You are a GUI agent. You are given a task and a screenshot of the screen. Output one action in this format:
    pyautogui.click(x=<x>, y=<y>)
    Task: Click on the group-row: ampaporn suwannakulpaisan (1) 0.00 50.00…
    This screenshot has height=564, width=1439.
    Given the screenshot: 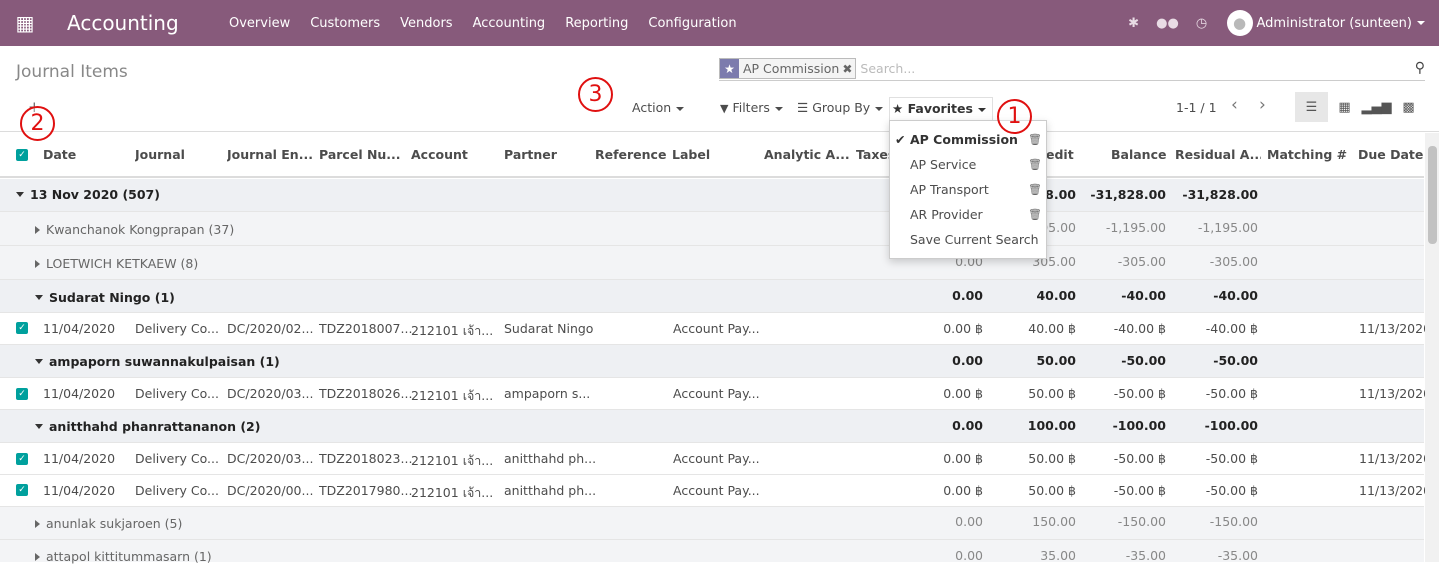 What is the action you would take?
    pyautogui.click(x=712, y=361)
    